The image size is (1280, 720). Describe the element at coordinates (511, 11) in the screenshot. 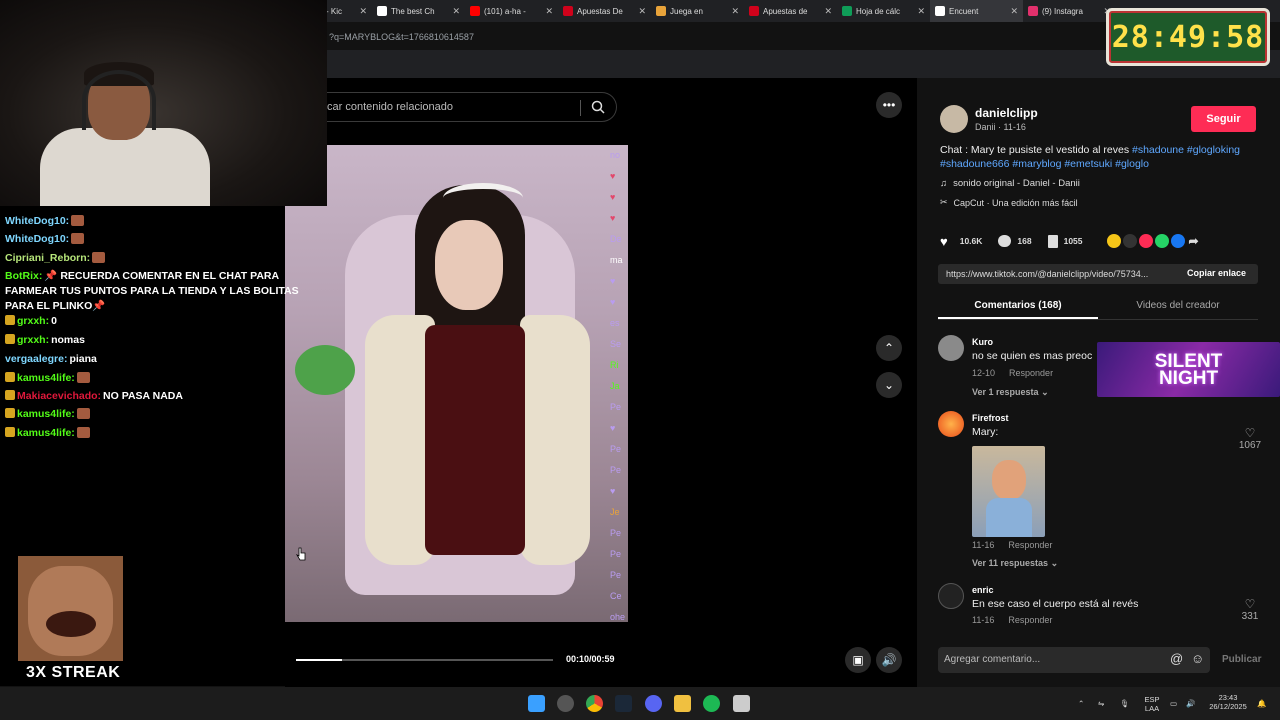

I see `browser-tab: (101) a-ha - ✕` at that location.